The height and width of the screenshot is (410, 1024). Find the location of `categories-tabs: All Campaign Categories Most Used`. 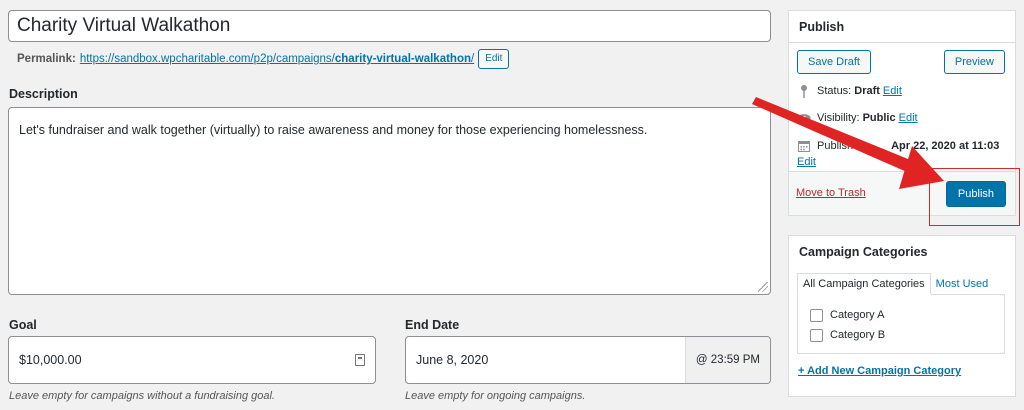

categories-tabs: All Campaign Categories Most Used is located at coordinates (895, 284).